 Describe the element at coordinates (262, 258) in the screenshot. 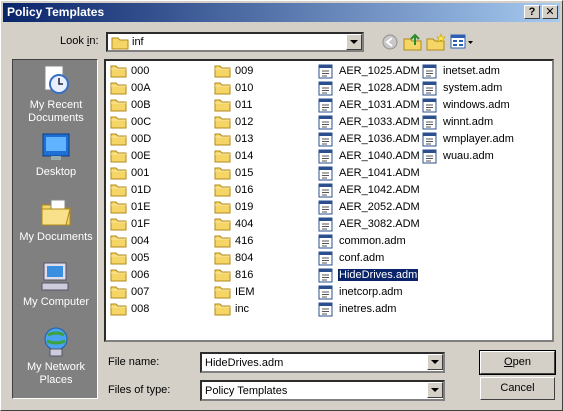

I see `folder-item: 804` at that location.